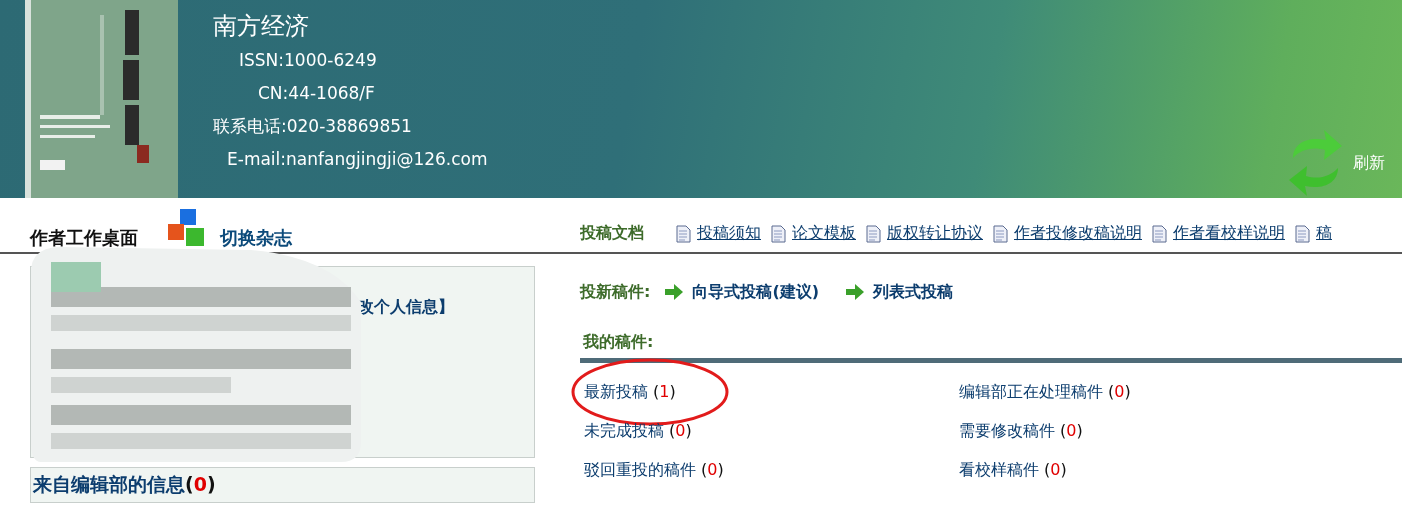 This screenshot has width=1402, height=515. Describe the element at coordinates (1324, 233) in the screenshot. I see `document-link: 稿` at that location.